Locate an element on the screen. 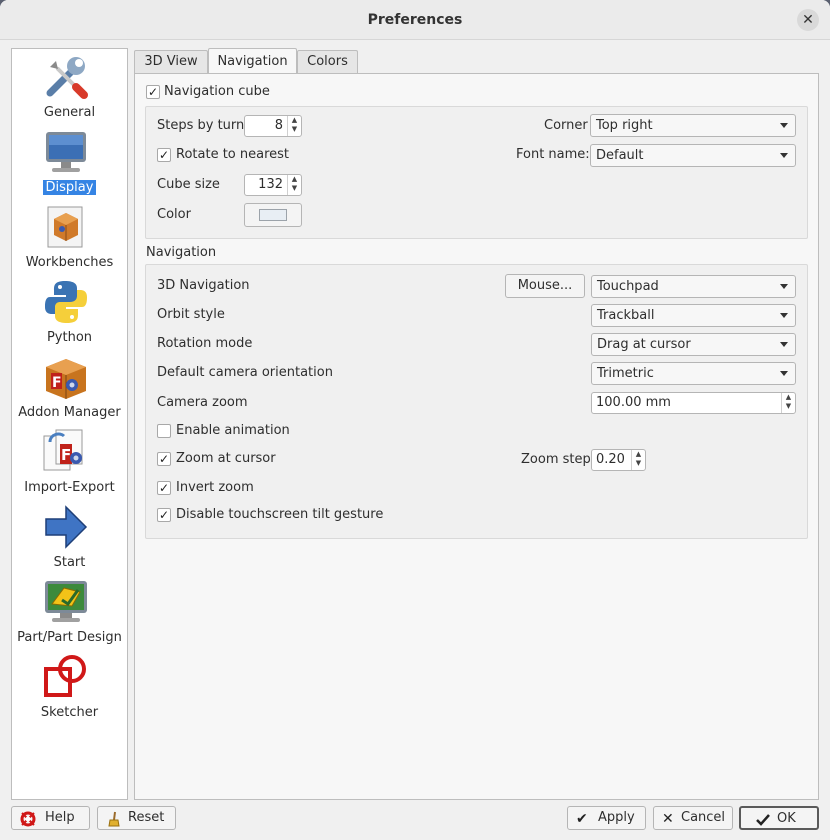  camera-orientation-label: Default camera orientation is located at coordinates (245, 372).